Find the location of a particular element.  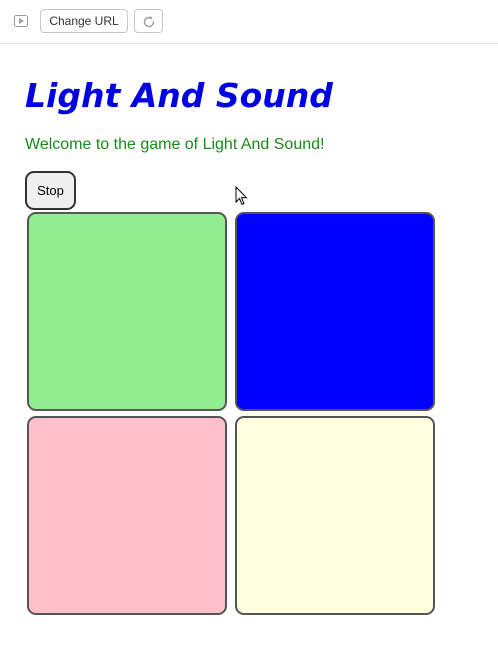

page-title: Light And Sound is located at coordinates (179, 95).